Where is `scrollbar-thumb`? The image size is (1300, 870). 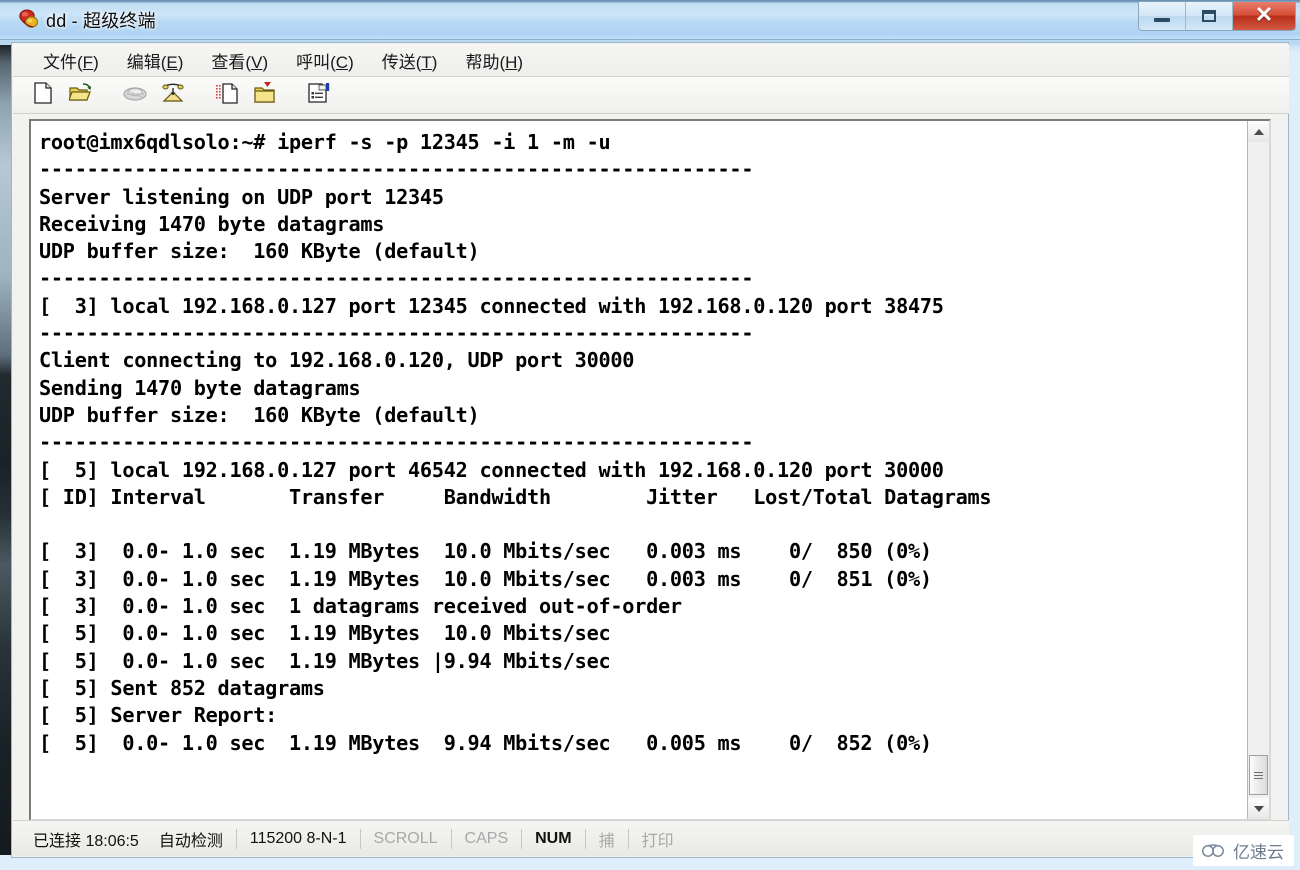 scrollbar-thumb is located at coordinates (1258, 775).